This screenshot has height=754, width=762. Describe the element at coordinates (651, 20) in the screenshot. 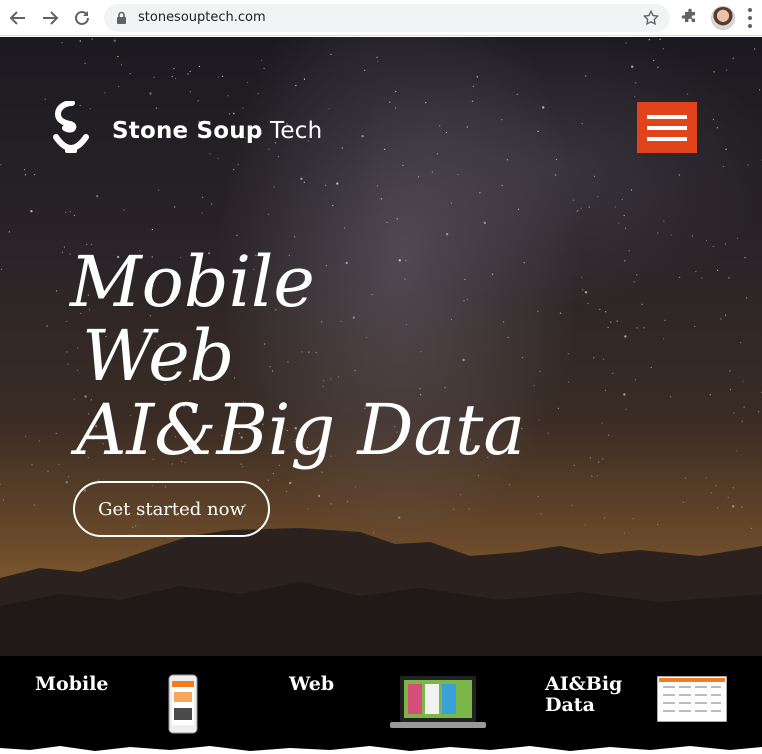

I see `star-icon` at that location.